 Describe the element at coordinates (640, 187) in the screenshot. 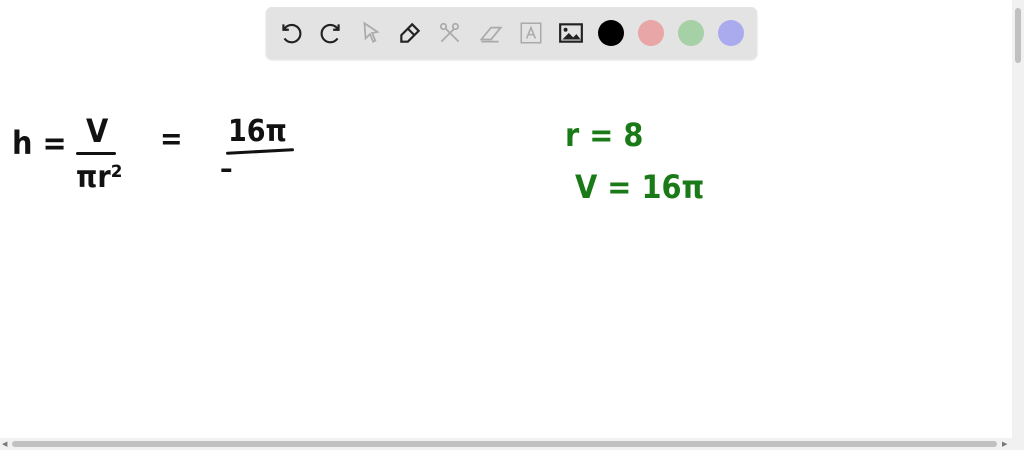

I see `given-volume: V = 16π` at that location.